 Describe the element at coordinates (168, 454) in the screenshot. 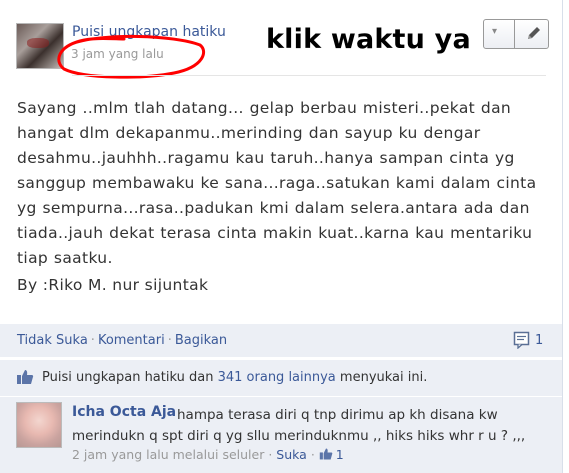

I see `comment-time: 2 jam yang lalu melalui seluler` at that location.